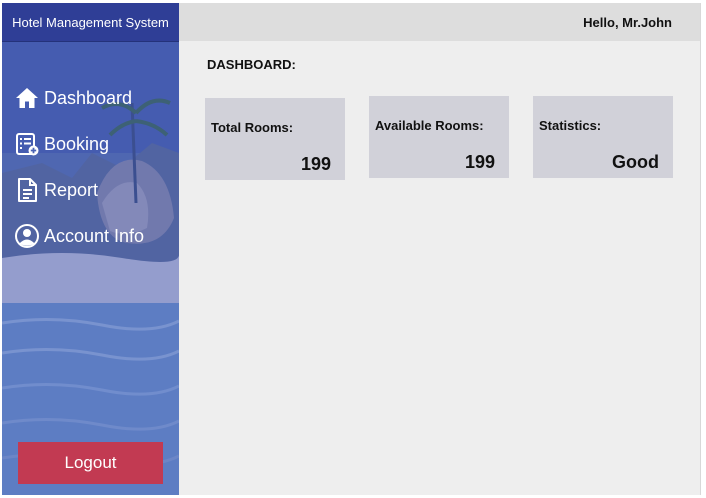  Describe the element at coordinates (90, 22) in the screenshot. I see `app-title: Hotel Management System` at that location.